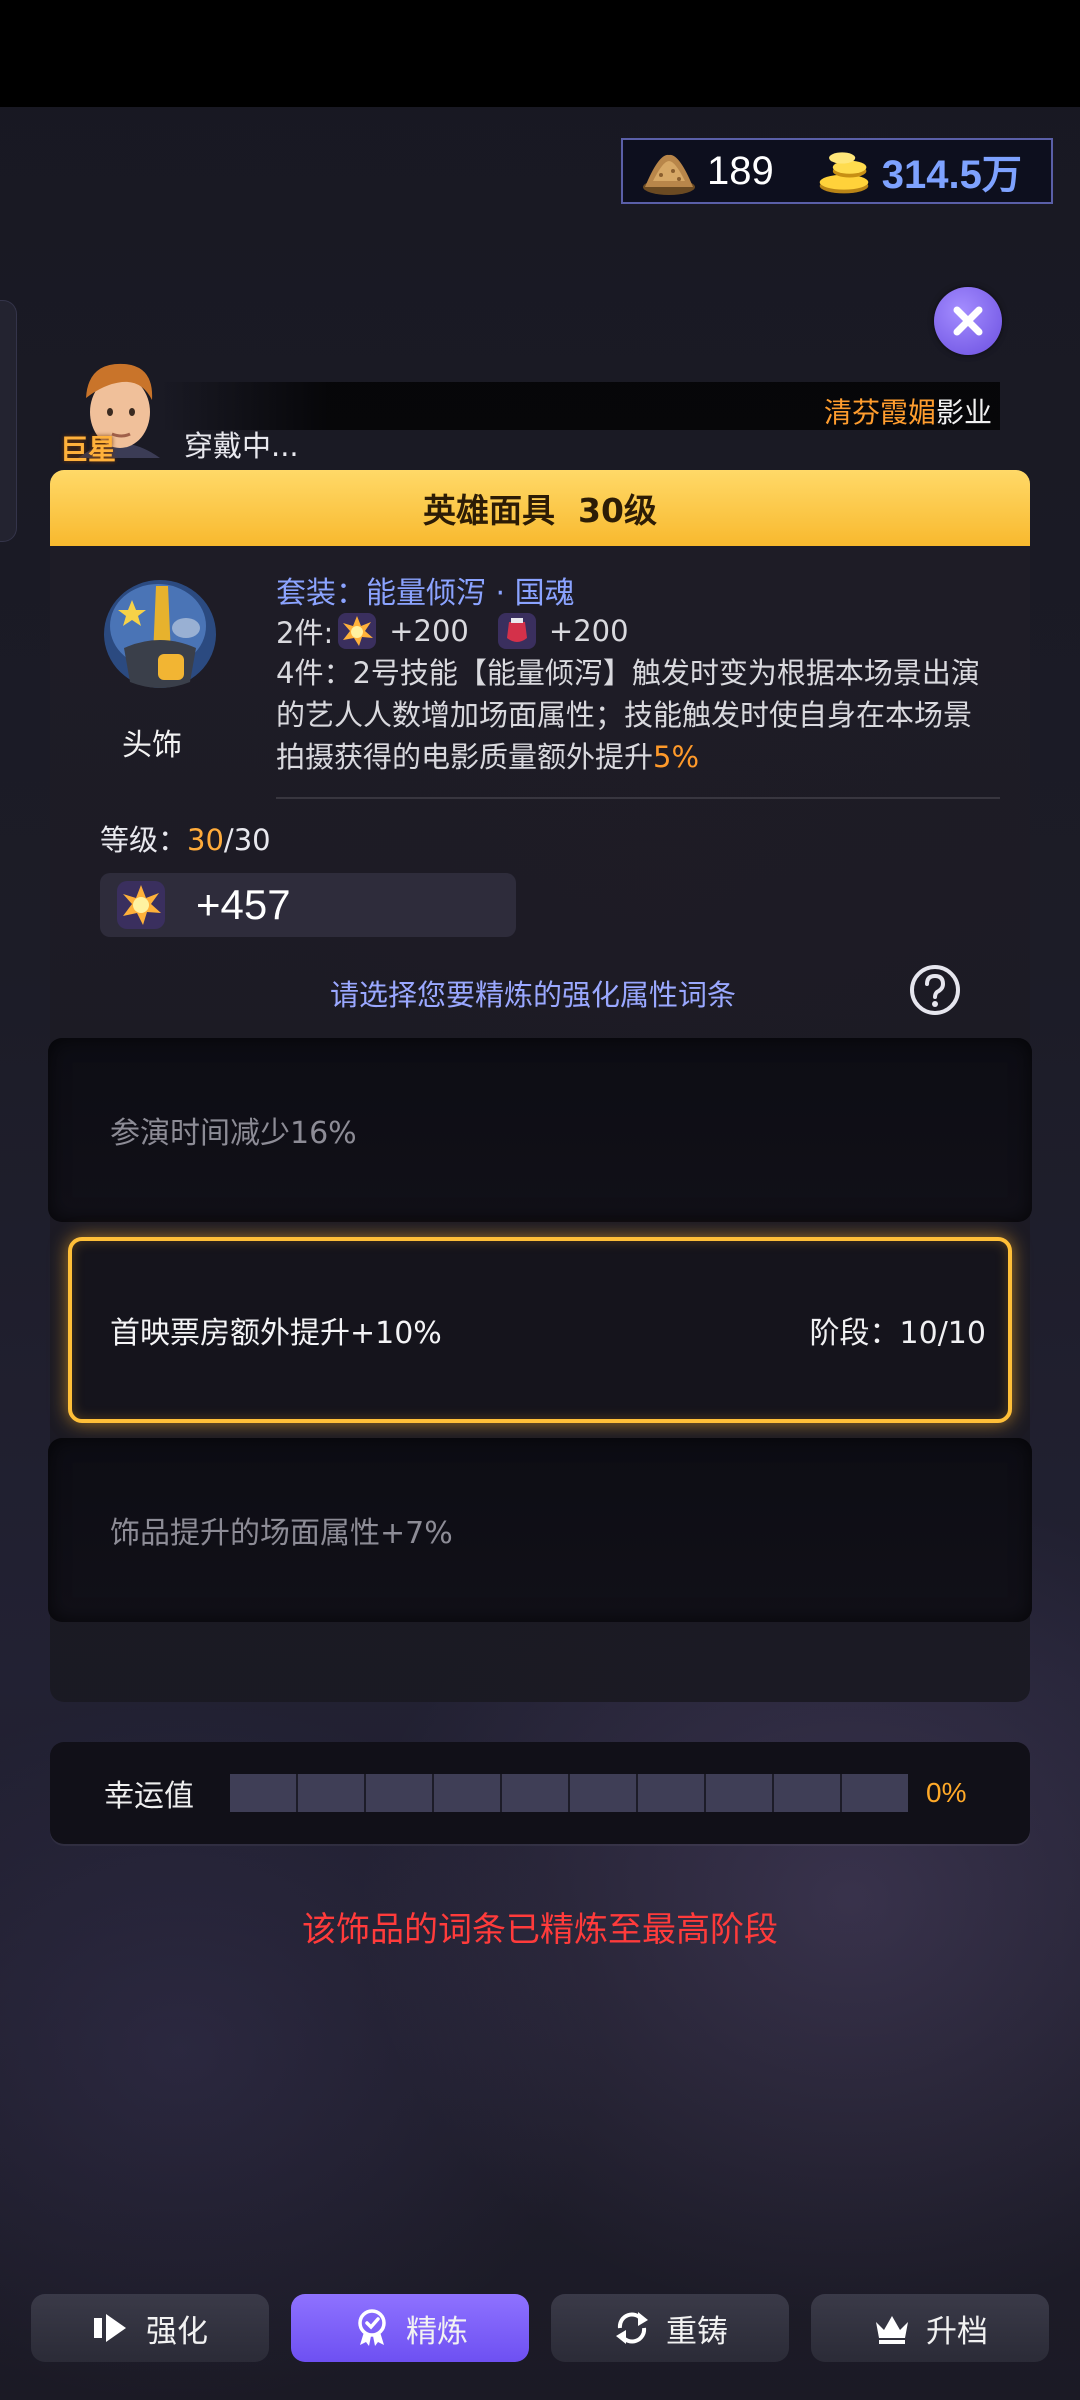  Describe the element at coordinates (305, 633) in the screenshot. I see `set-2-label: 2件:` at that location.